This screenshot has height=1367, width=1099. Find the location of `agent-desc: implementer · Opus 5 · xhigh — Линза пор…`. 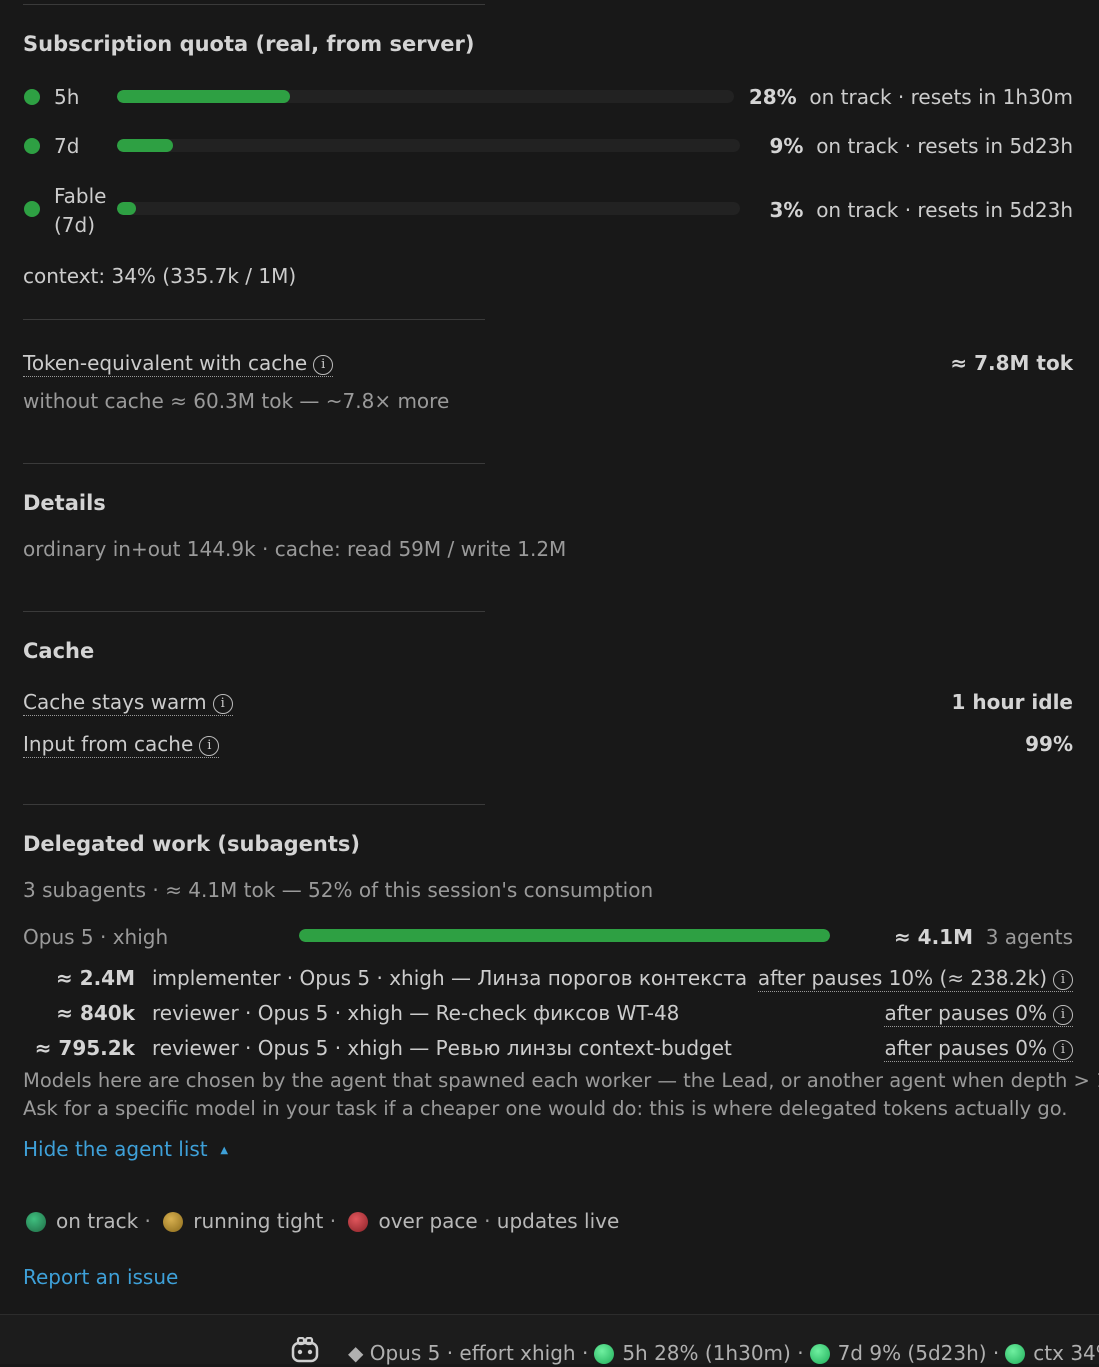

agent-desc: implementer · Opus 5 · xhigh — Линза пор… is located at coordinates (450, 978).